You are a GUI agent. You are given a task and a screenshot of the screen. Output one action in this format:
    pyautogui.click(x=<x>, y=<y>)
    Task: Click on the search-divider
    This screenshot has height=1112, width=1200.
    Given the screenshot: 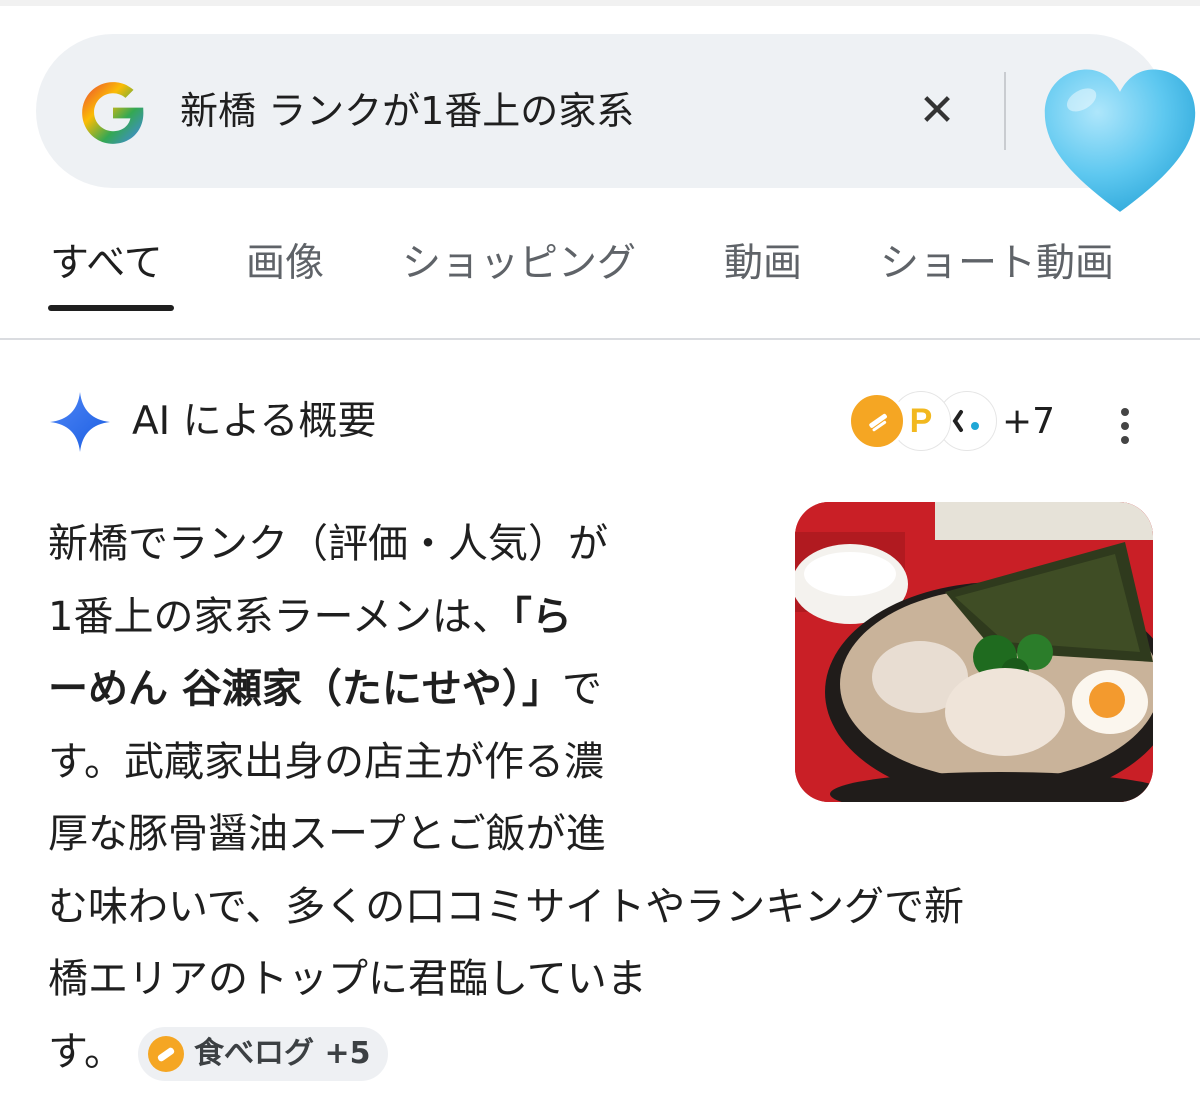 What is the action you would take?
    pyautogui.click(x=1005, y=111)
    